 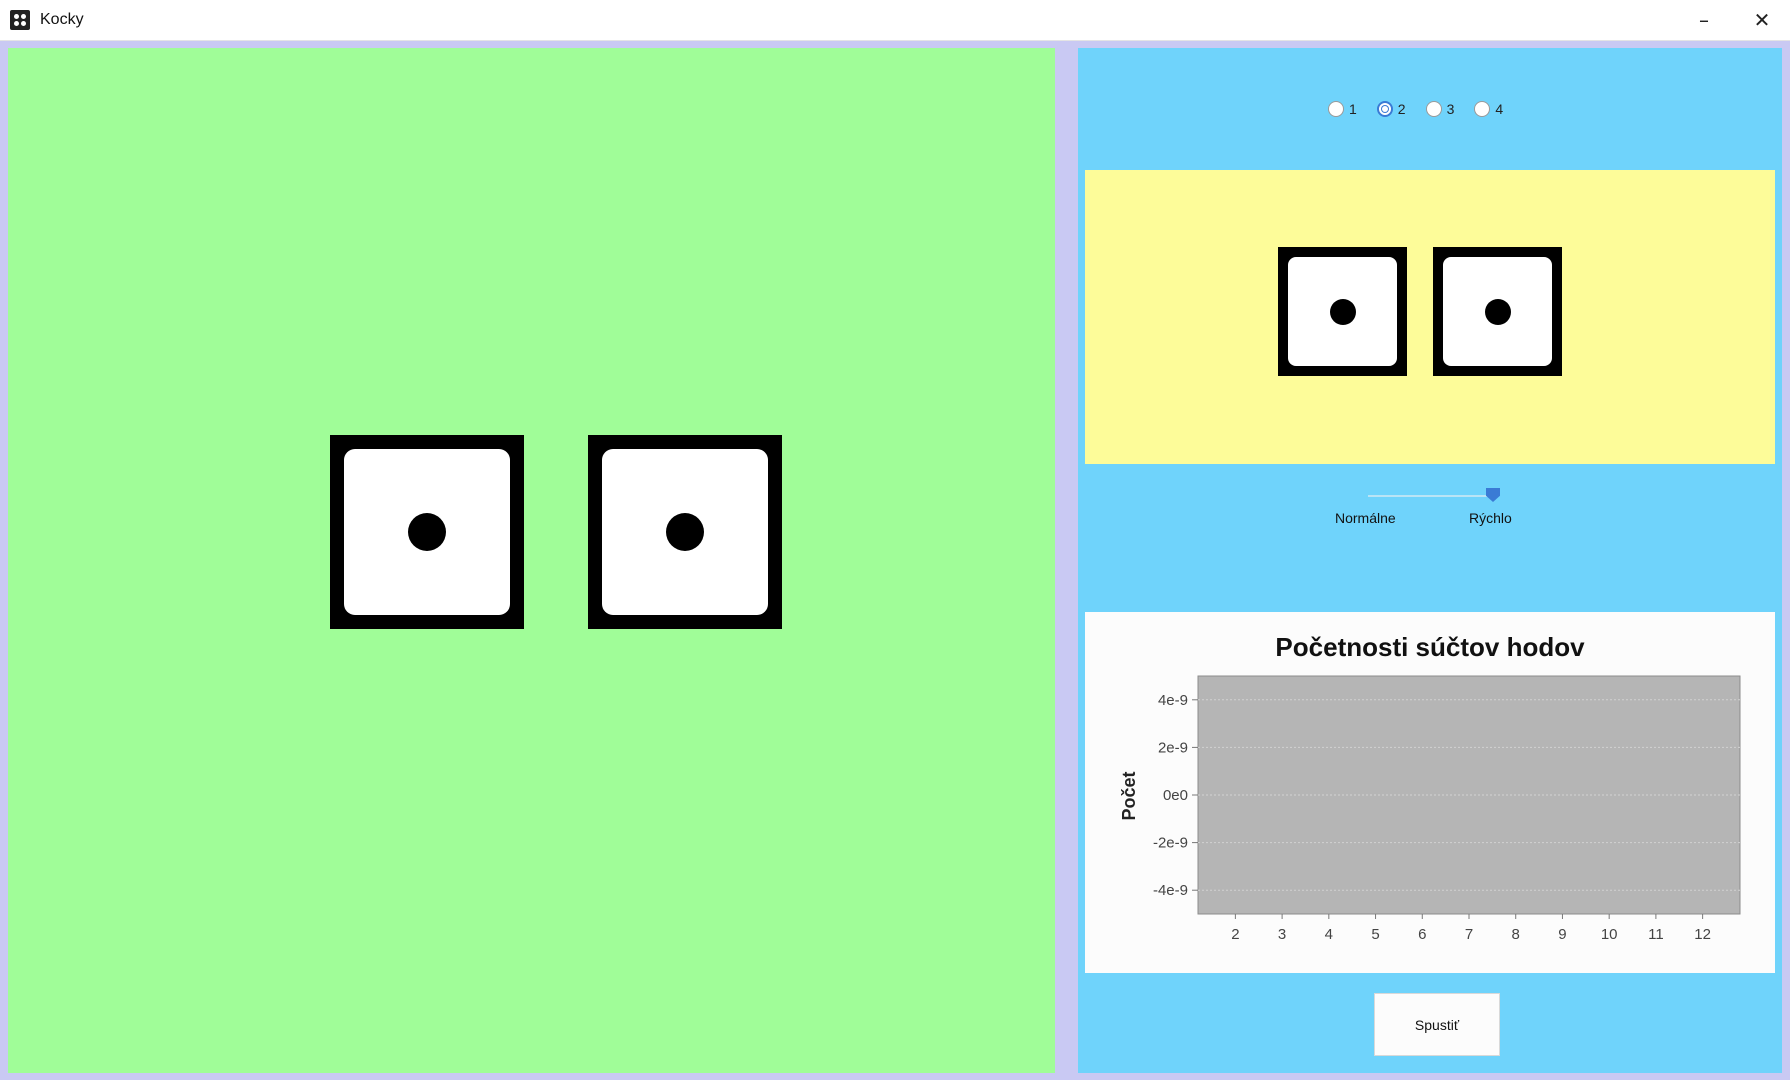 What do you see at coordinates (1609, 934) in the screenshot?
I see `x-tick-label: 10` at bounding box center [1609, 934].